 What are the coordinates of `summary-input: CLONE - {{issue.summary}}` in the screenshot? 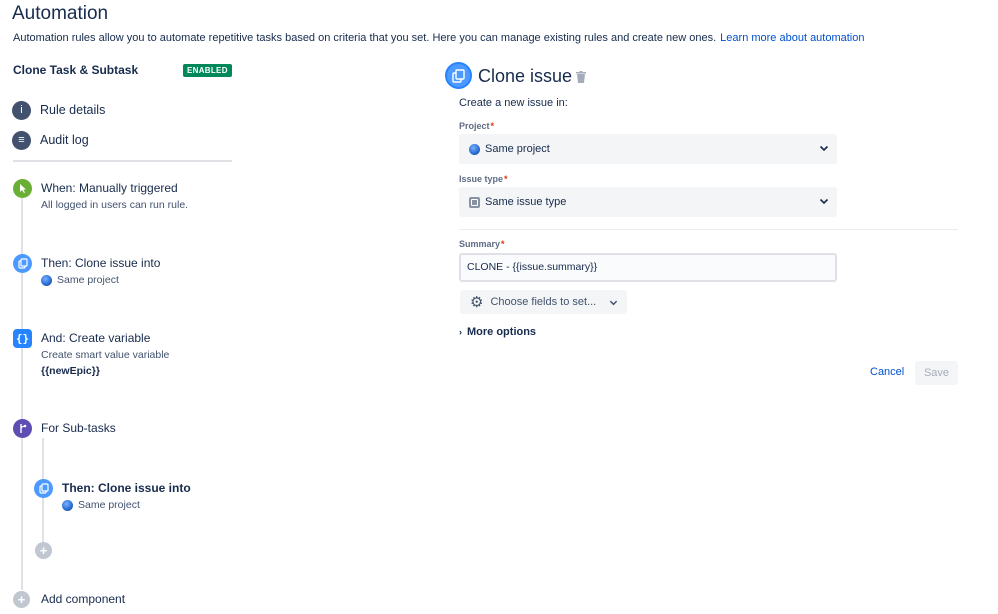 It's located at (648, 267).